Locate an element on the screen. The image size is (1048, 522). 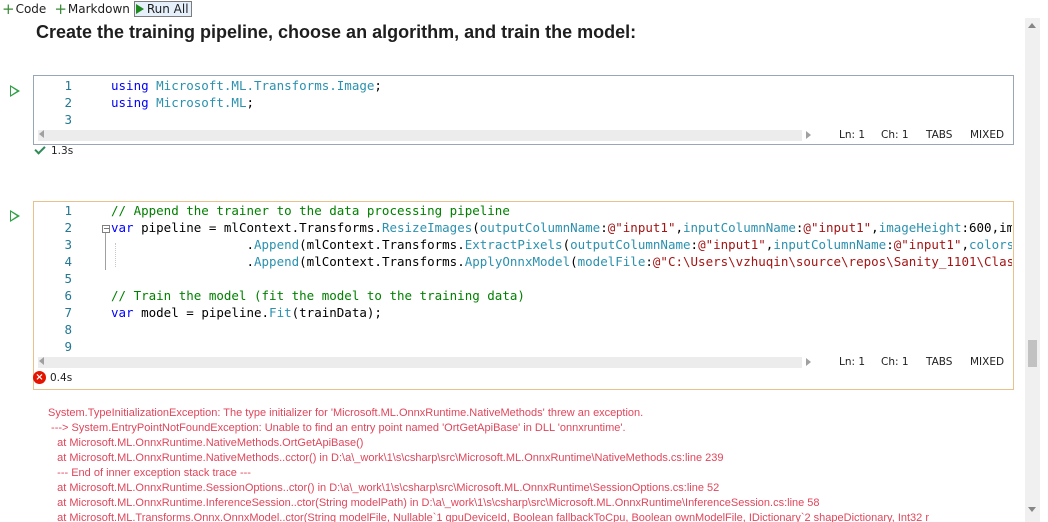
line-number: 9 is located at coordinates (68, 346).